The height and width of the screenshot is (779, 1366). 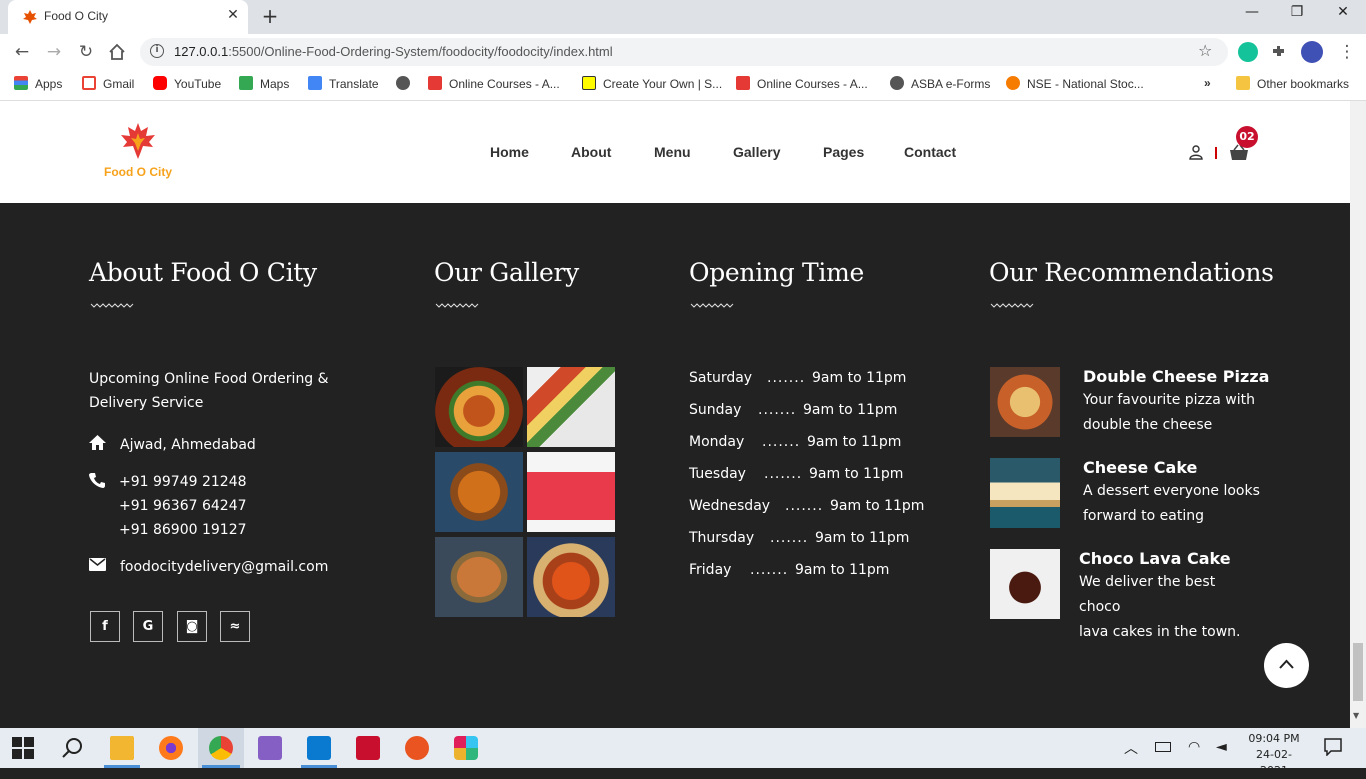 I want to click on bookmark-star-icon: ☆, so click(x=1205, y=50).